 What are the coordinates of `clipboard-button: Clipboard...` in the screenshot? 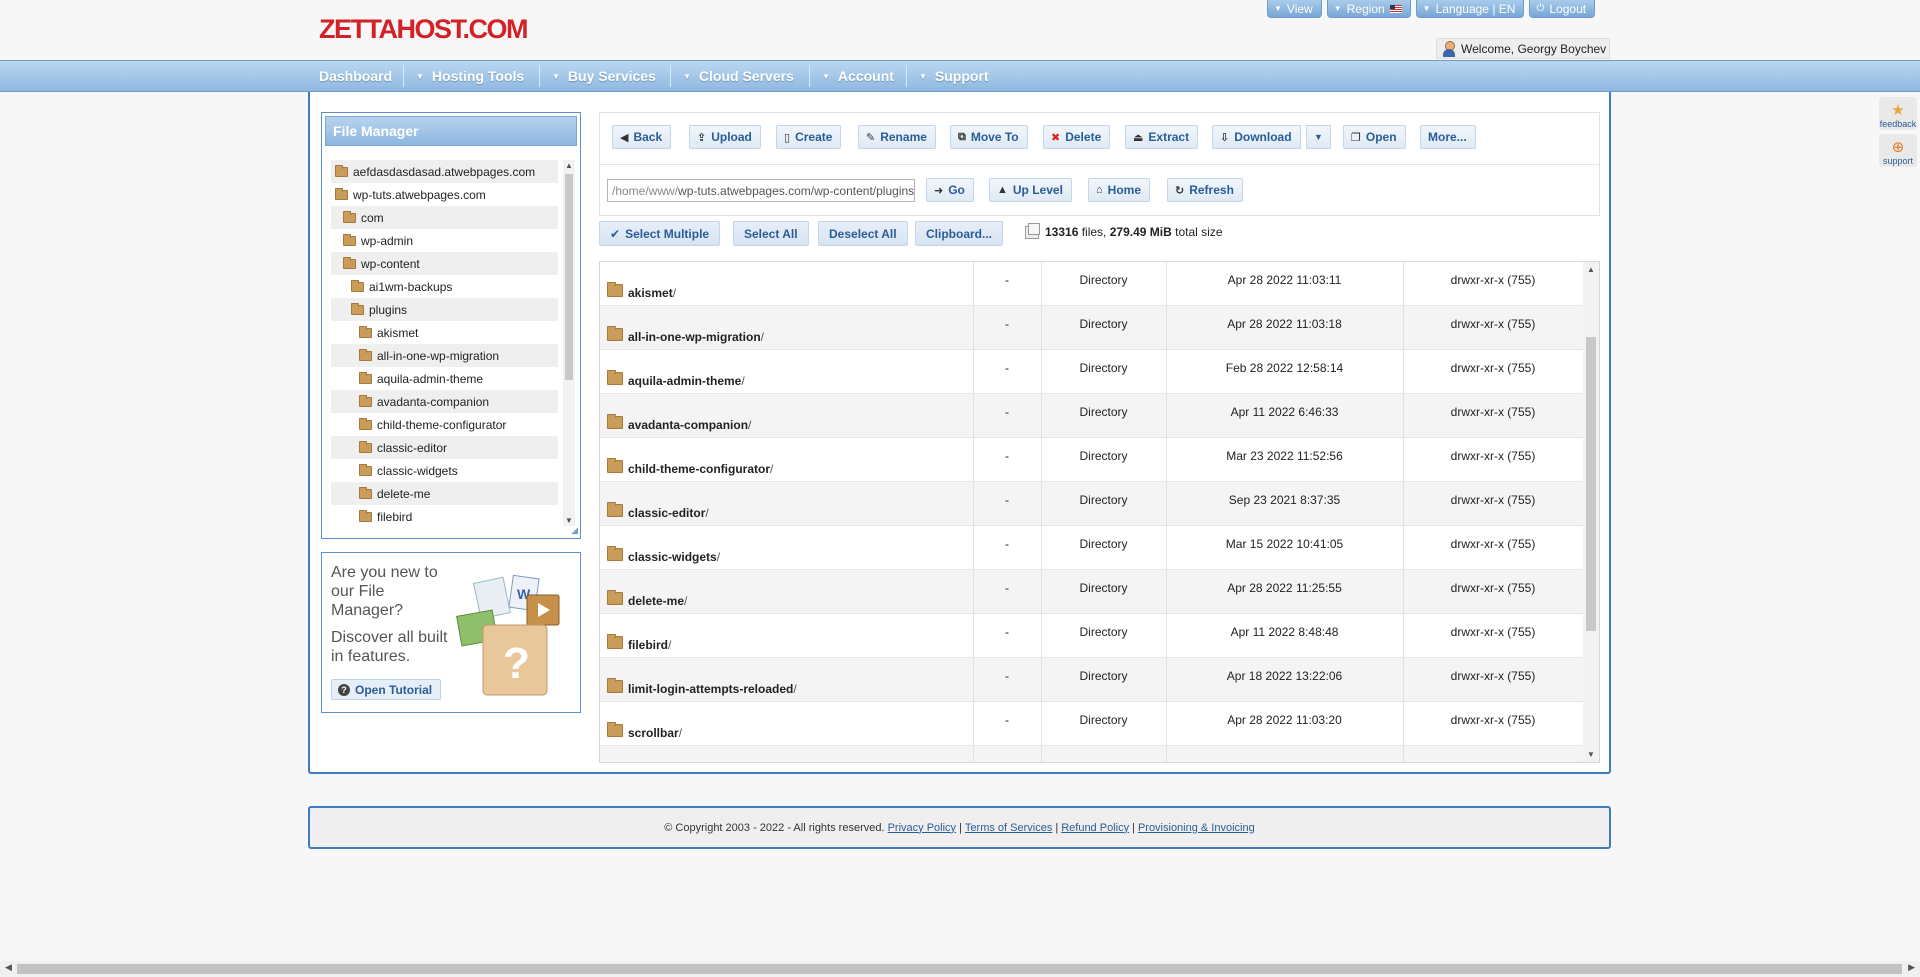 It's located at (959, 233).